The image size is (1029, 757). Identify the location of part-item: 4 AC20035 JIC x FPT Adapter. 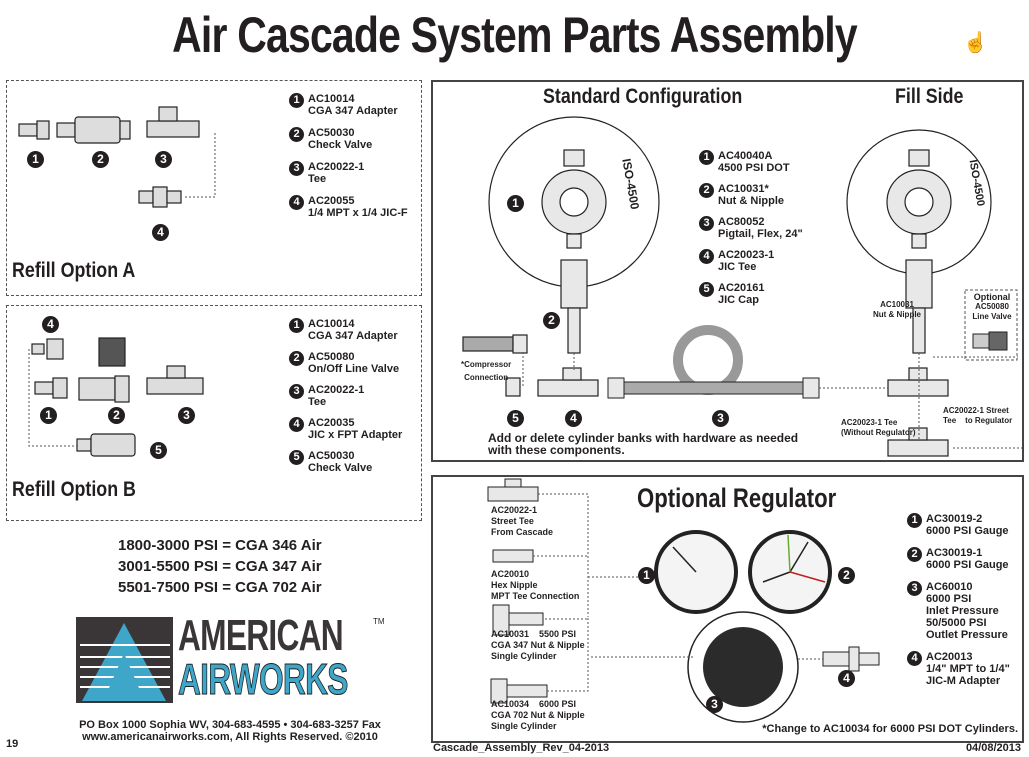
(345, 429).